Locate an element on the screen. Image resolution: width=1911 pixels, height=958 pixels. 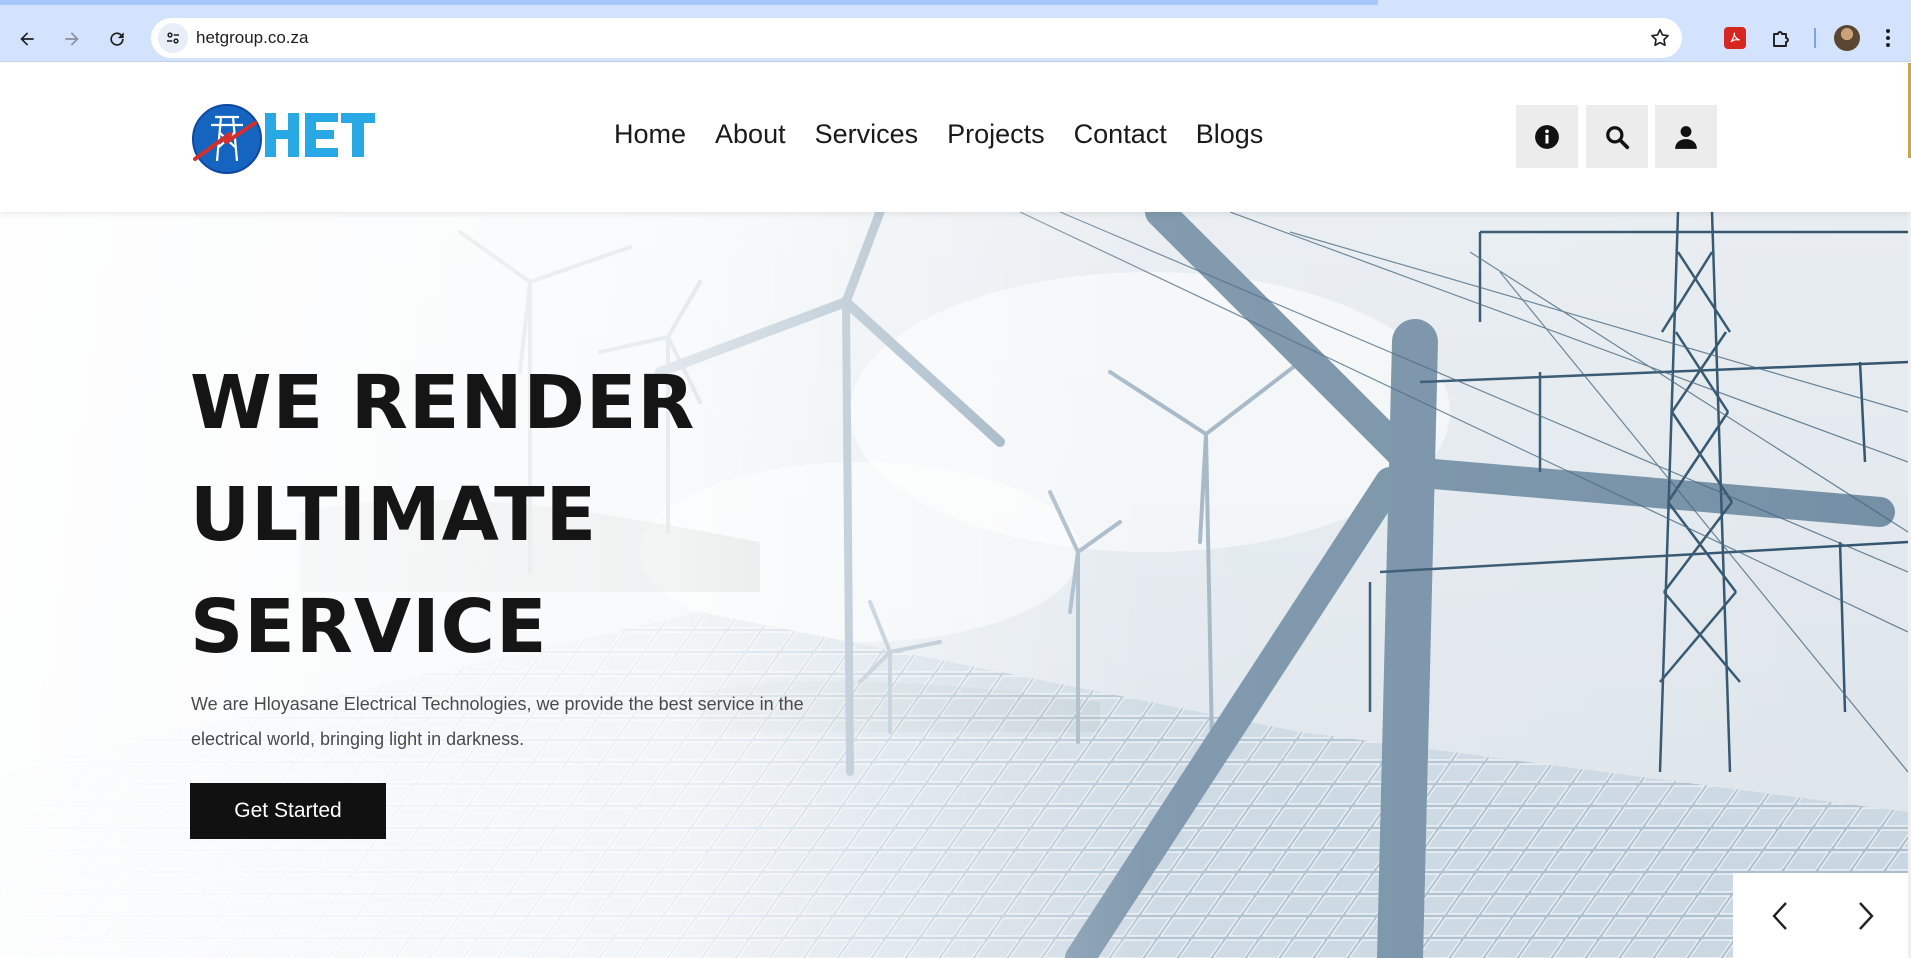
info-button is located at coordinates (1547, 136).